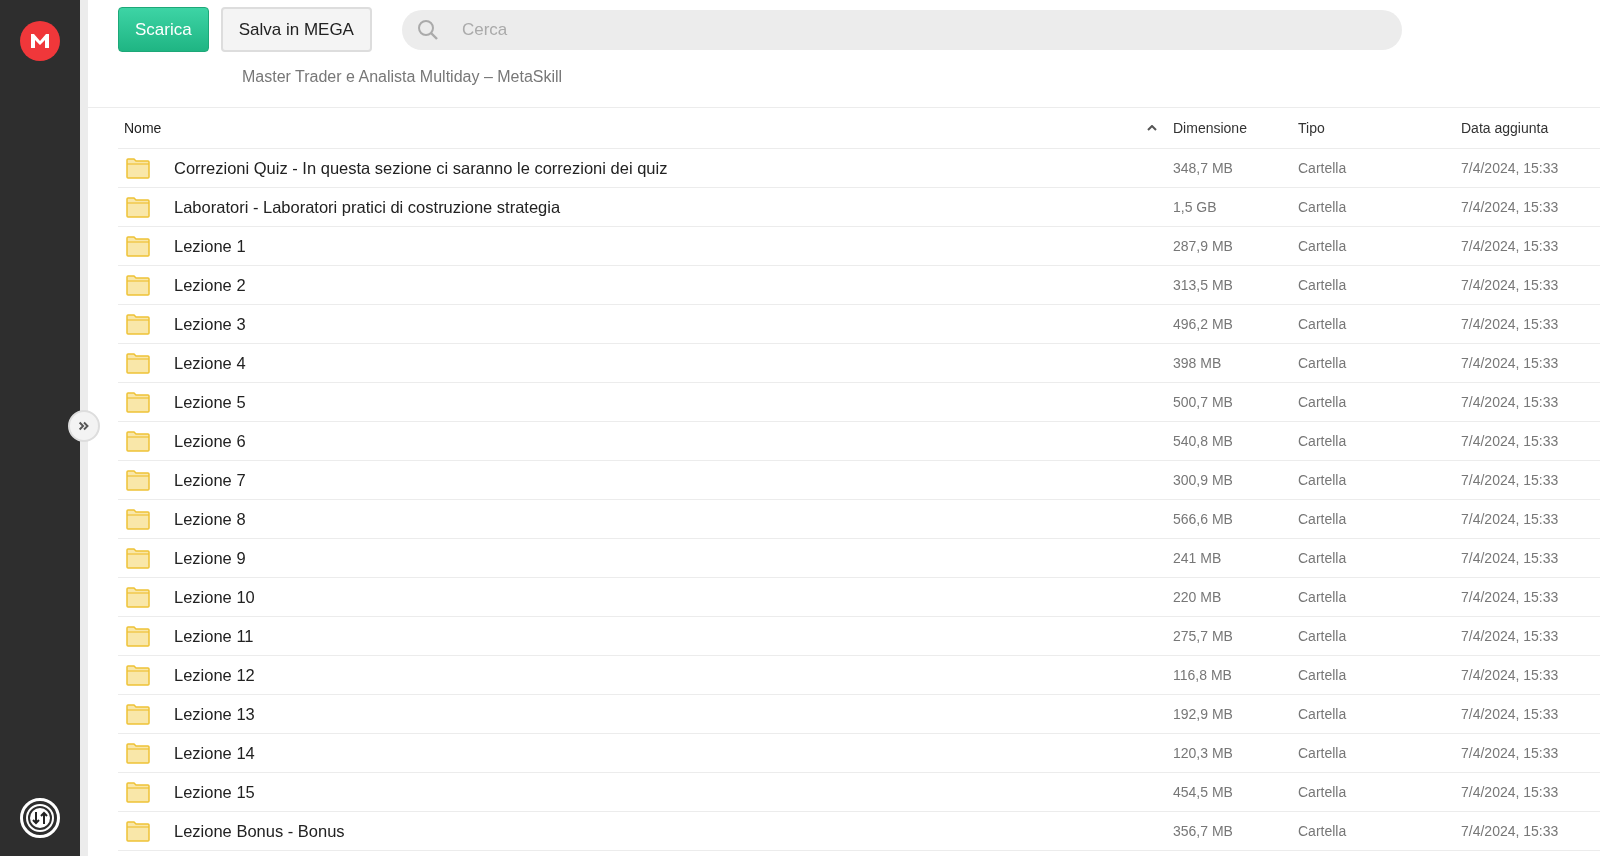 Image resolution: width=1600 pixels, height=856 pixels. Describe the element at coordinates (1197, 558) in the screenshot. I see `size-cell: 241 MB` at that location.